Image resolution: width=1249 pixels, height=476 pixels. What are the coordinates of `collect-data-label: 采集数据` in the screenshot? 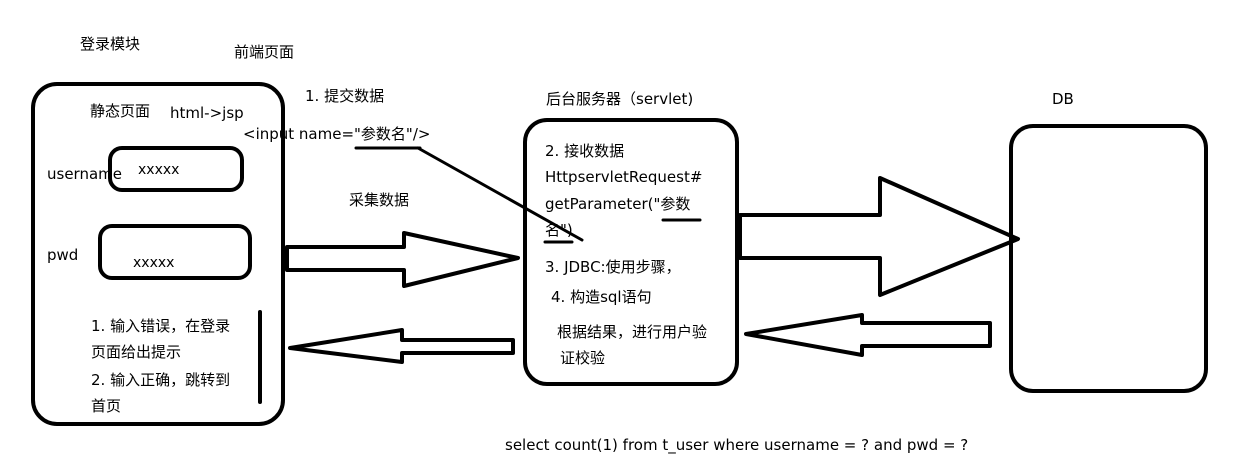 It's located at (379, 200).